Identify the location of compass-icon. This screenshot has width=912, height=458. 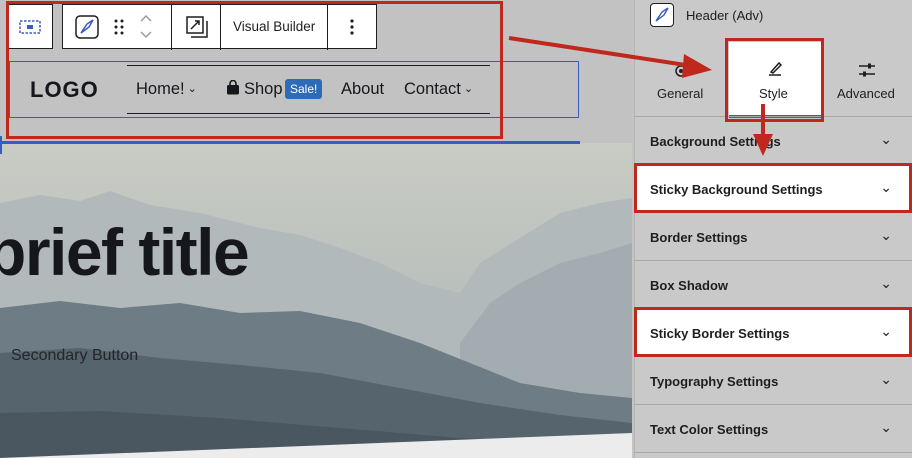
(662, 15).